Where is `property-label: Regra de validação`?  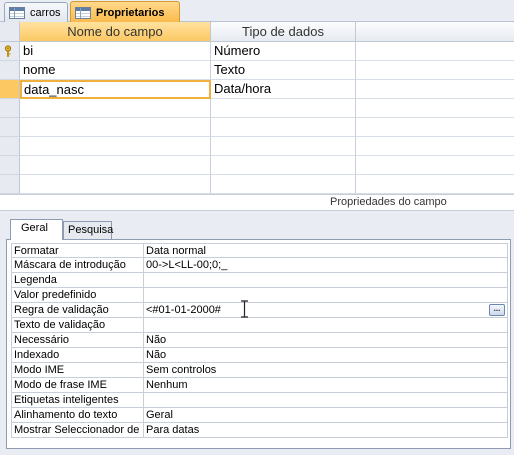
property-label: Regra de validação is located at coordinates (77, 310).